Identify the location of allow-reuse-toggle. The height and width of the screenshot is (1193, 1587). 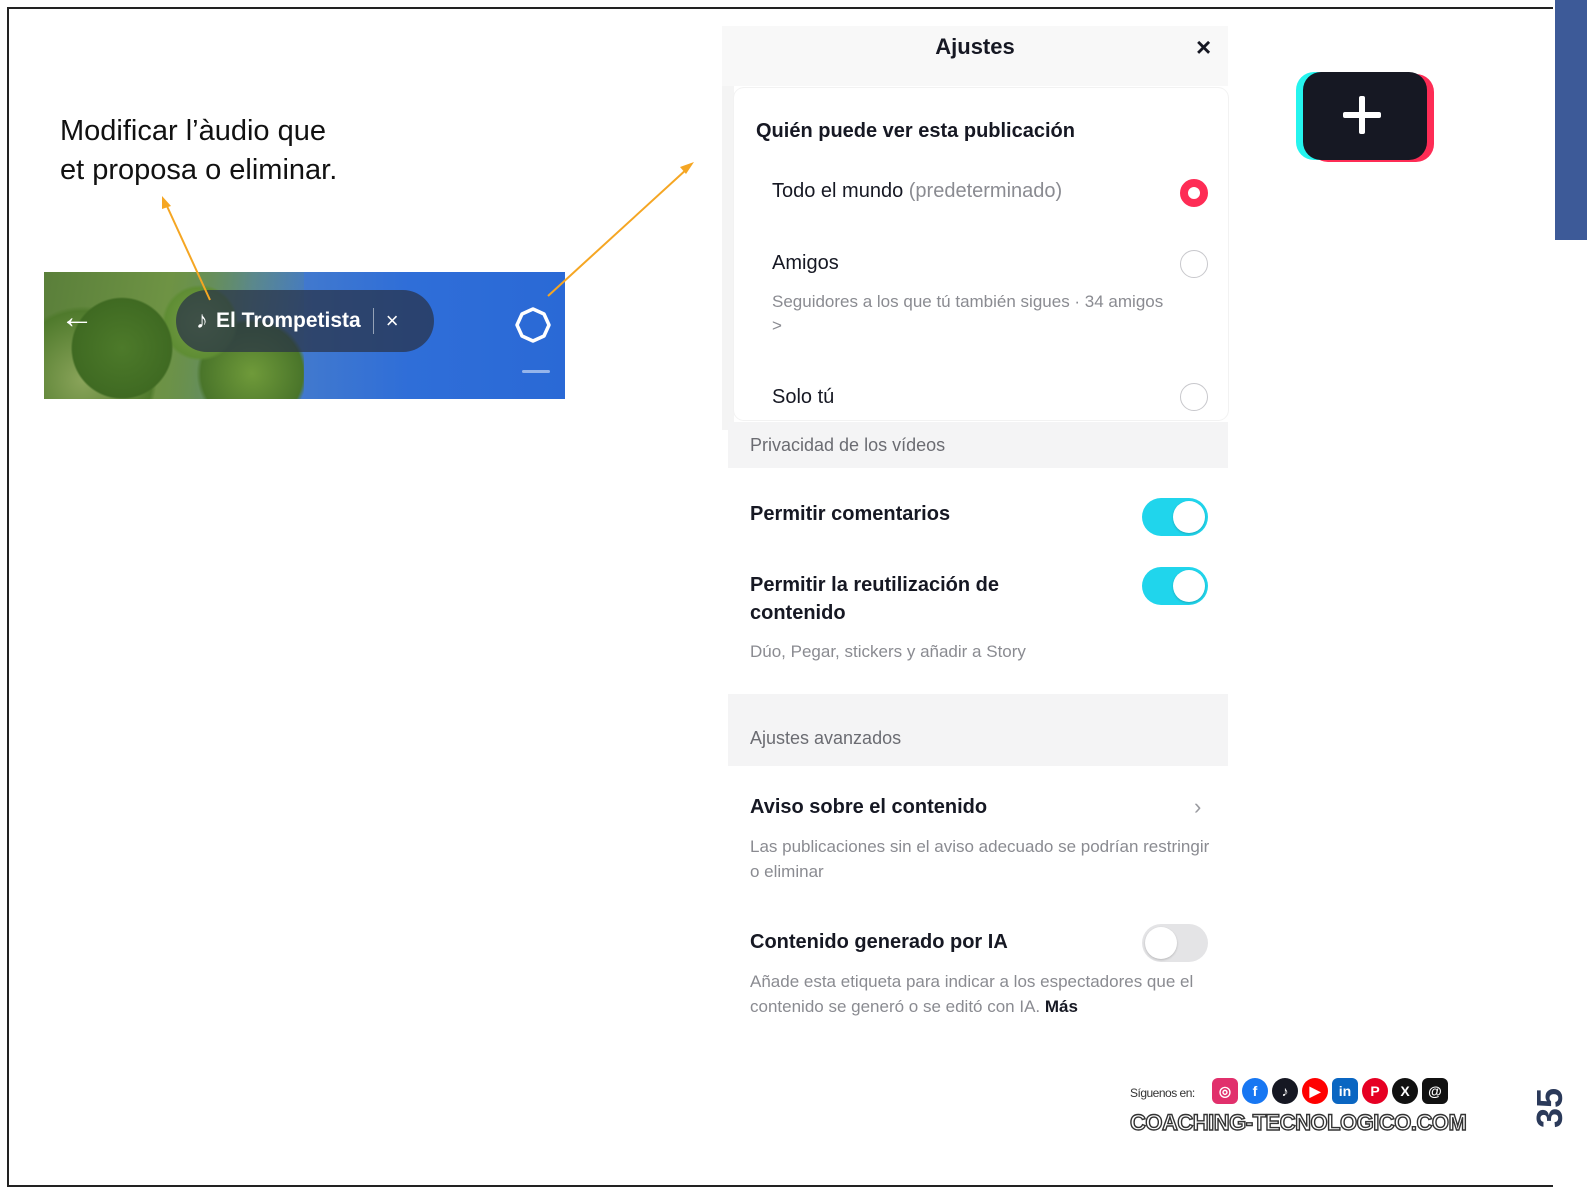
(1175, 586).